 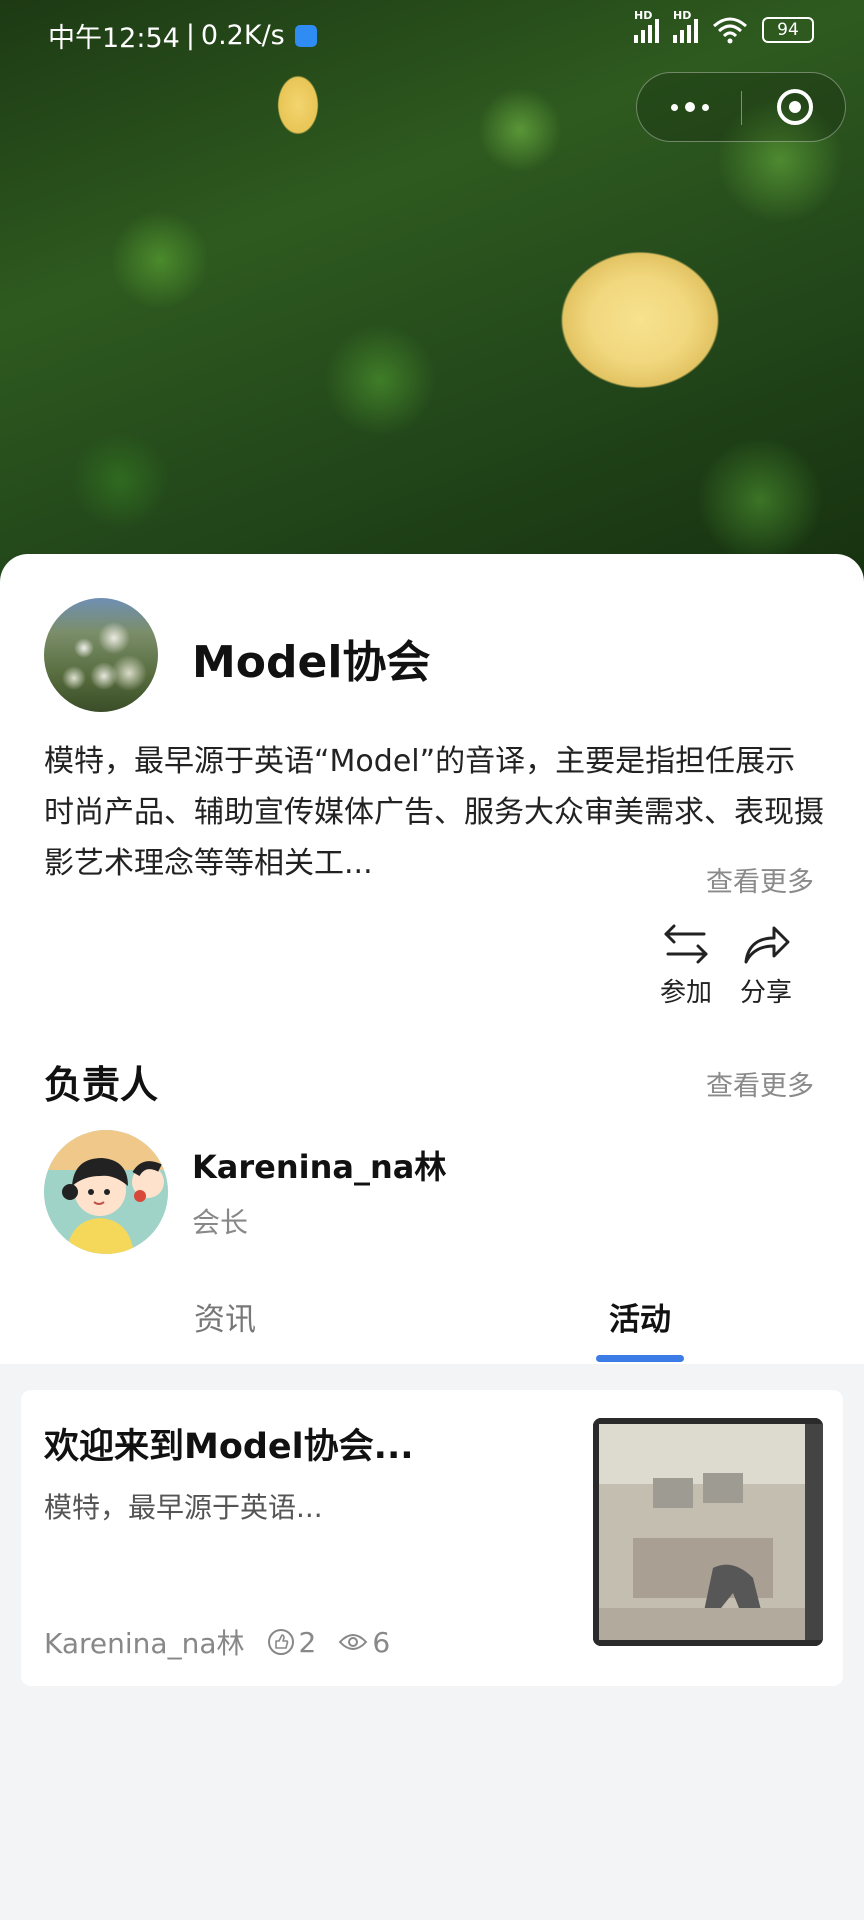 I want to click on target-circle-icon, so click(x=794, y=107).